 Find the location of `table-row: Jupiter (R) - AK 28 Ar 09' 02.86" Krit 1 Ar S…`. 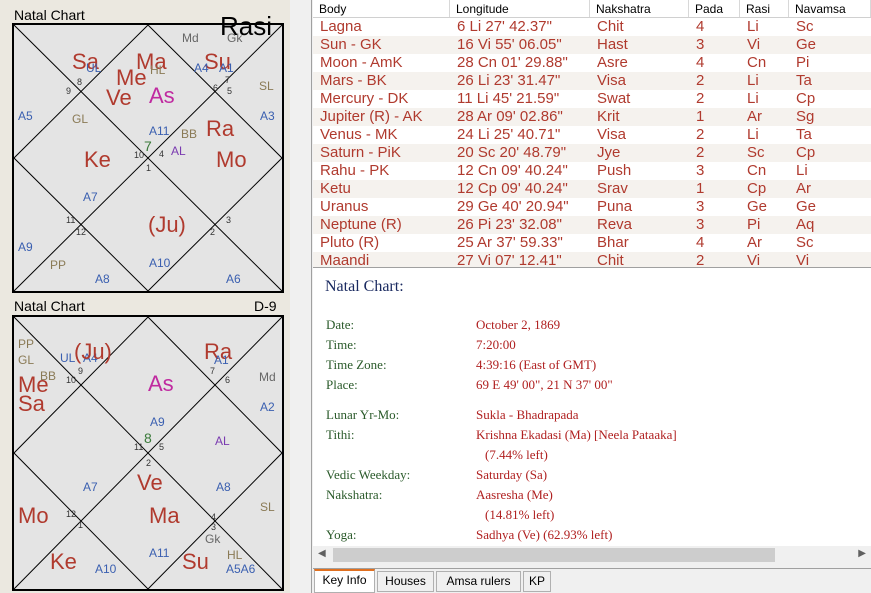

table-row: Jupiter (R) - AK 28 Ar 09' 02.86" Krit 1 Ar S… is located at coordinates (592, 117).